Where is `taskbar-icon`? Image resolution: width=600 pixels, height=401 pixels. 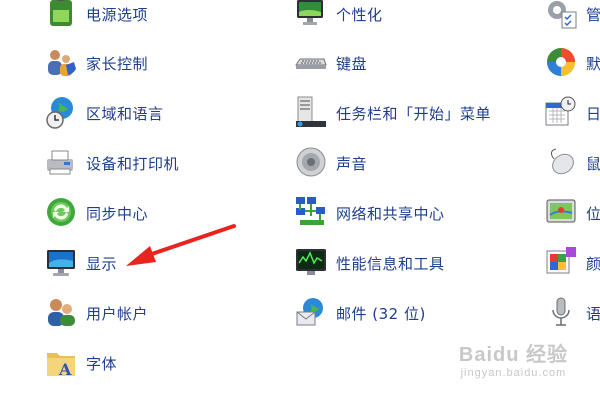 taskbar-icon is located at coordinates (311, 112).